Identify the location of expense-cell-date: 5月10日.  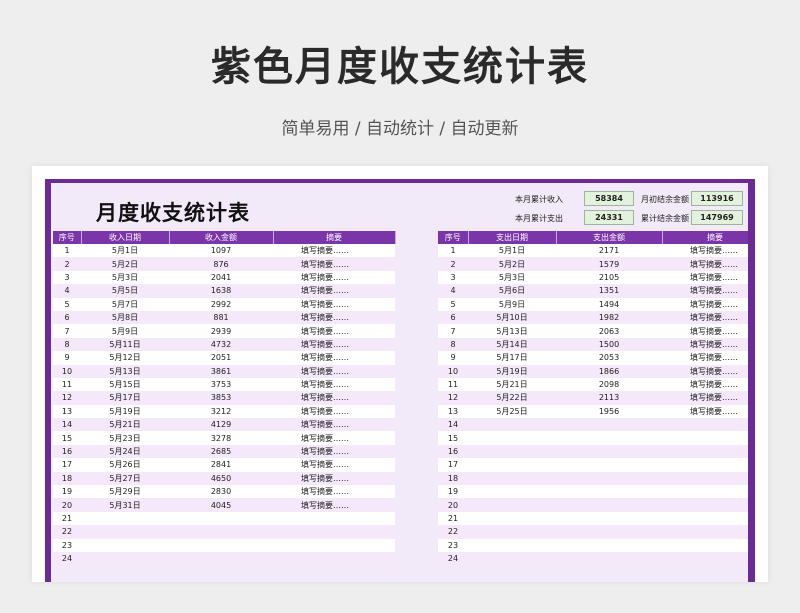
(512, 317).